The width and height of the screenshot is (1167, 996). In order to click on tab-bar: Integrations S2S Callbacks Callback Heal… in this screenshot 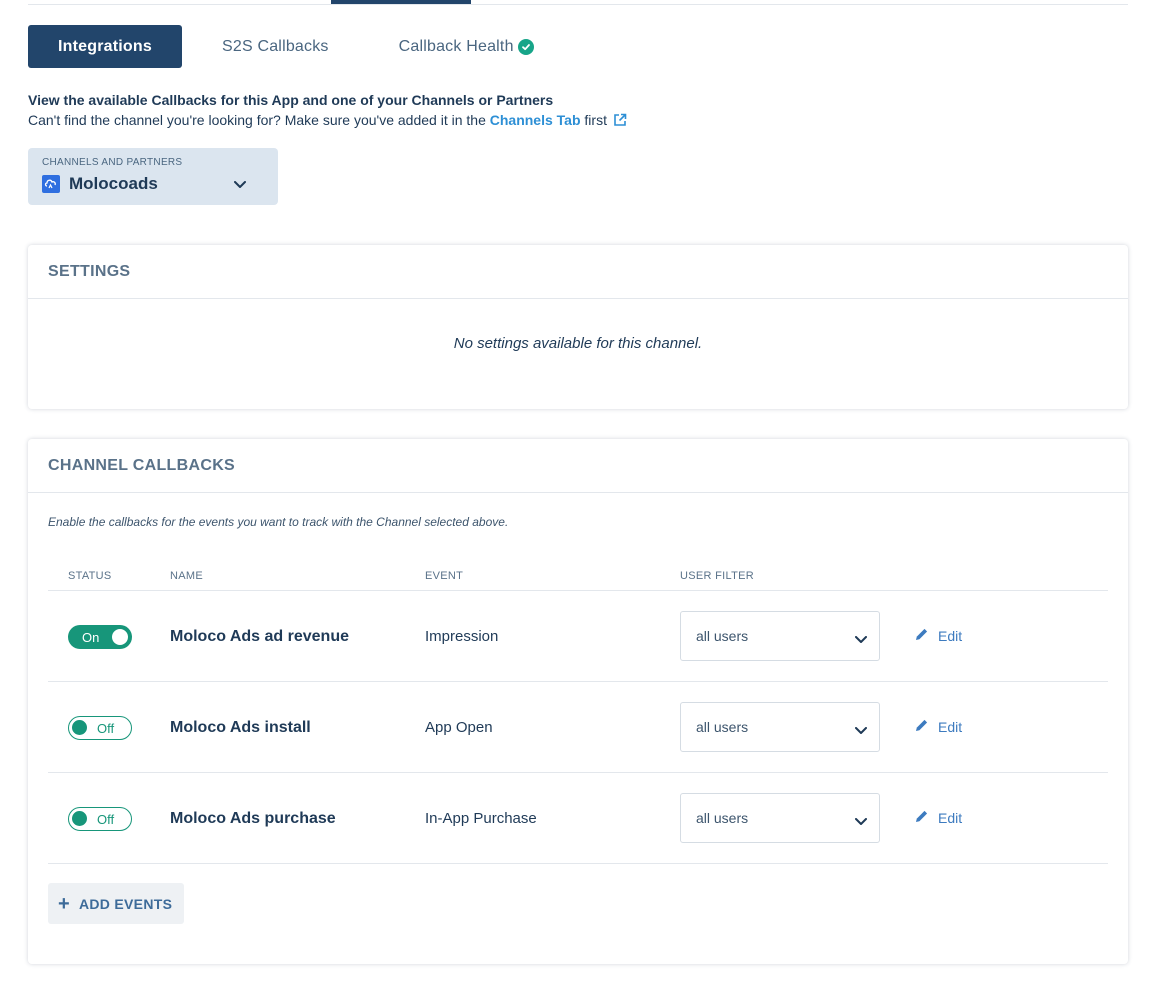, I will do `click(281, 46)`.